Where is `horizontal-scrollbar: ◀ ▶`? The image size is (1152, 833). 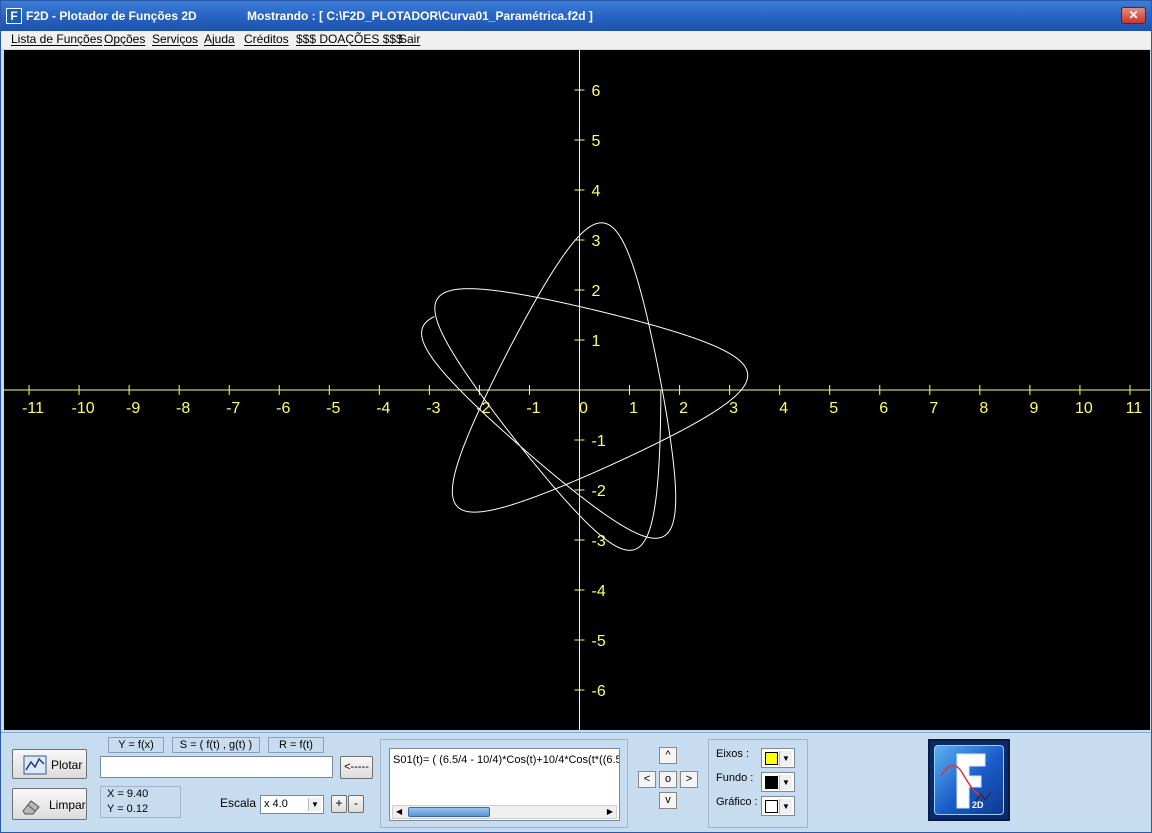 horizontal-scrollbar: ◀ ▶ is located at coordinates (504, 812).